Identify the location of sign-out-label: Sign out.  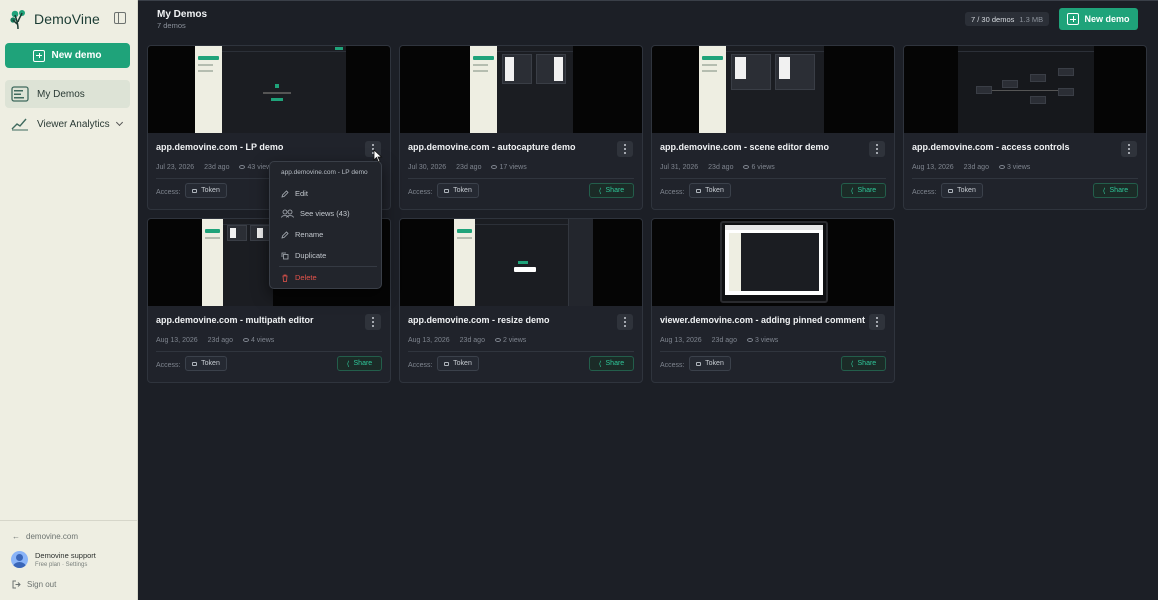
(42, 584).